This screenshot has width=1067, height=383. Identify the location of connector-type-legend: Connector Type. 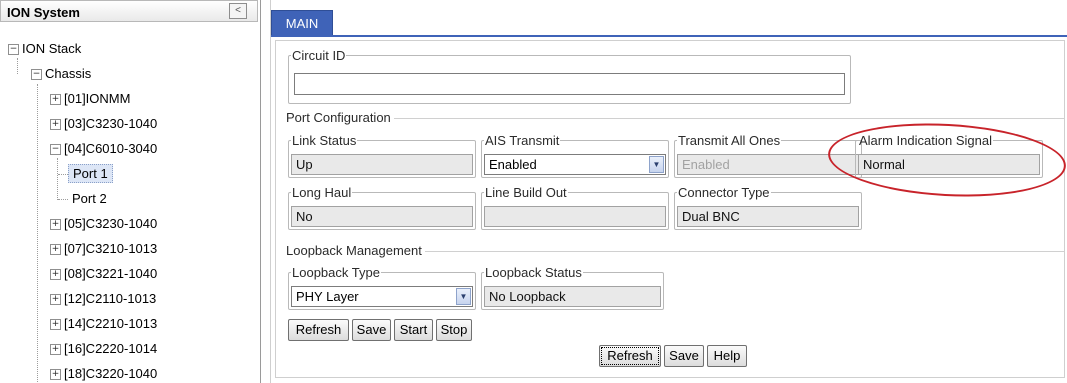
(724, 192).